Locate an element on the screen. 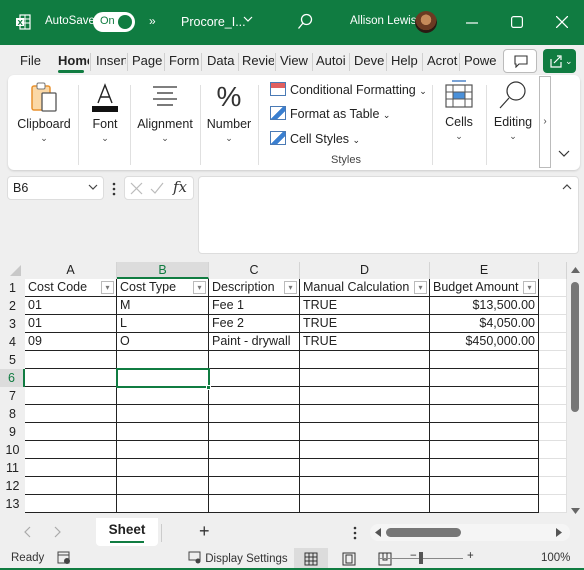 The image size is (584, 570). table-cell: O is located at coordinates (163, 342).